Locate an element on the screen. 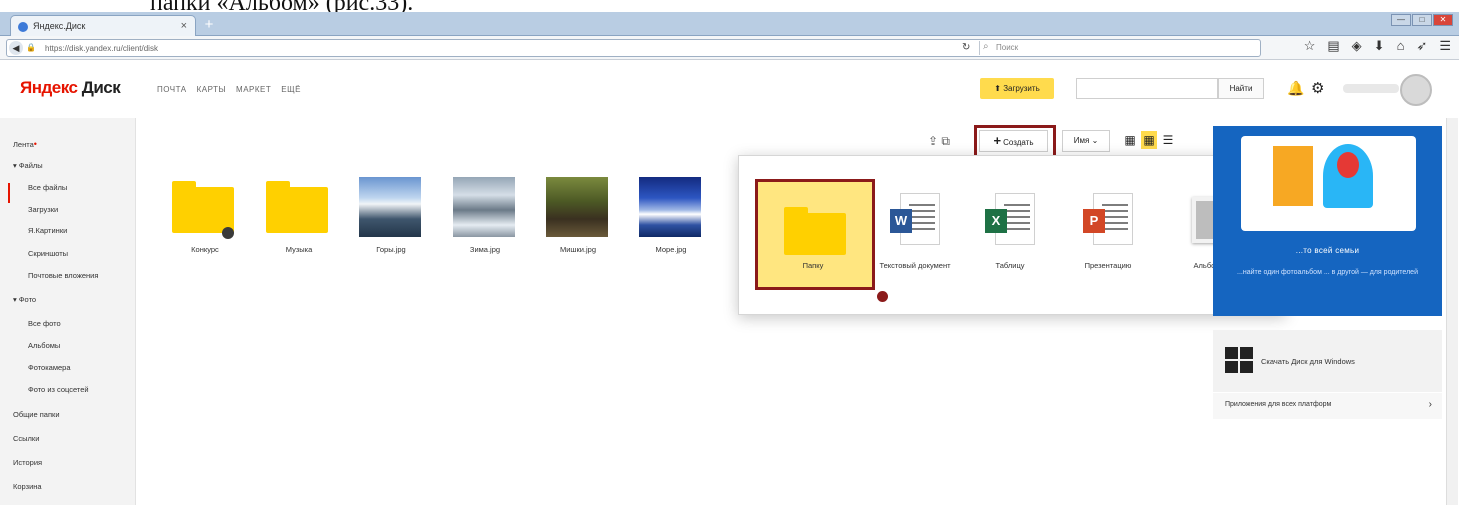 The height and width of the screenshot is (505, 1459). plus-icon: + is located at coordinates (997, 140).